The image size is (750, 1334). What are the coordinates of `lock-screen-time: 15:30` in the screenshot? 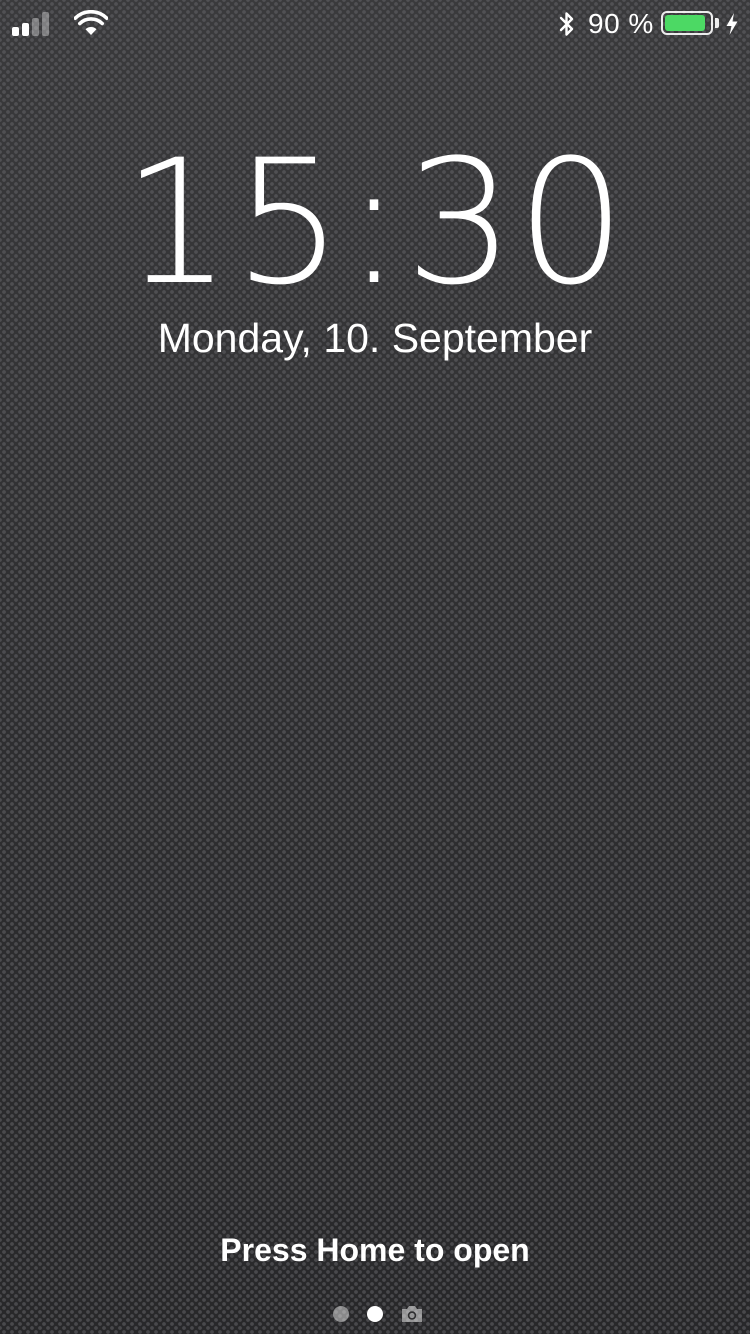 It's located at (375, 222).